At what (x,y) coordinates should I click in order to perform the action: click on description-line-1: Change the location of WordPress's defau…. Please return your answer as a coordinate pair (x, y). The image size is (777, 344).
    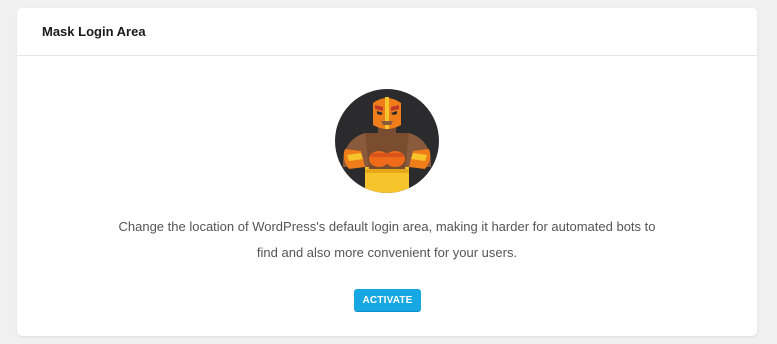
    Looking at the image, I should click on (387, 226).